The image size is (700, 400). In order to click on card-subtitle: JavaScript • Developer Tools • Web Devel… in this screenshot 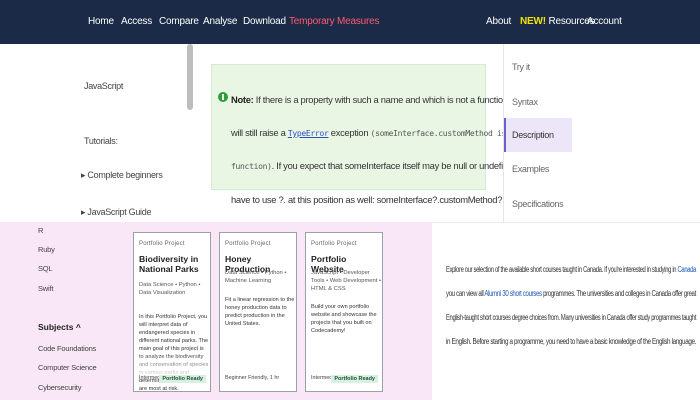, I will do `click(346, 281)`.